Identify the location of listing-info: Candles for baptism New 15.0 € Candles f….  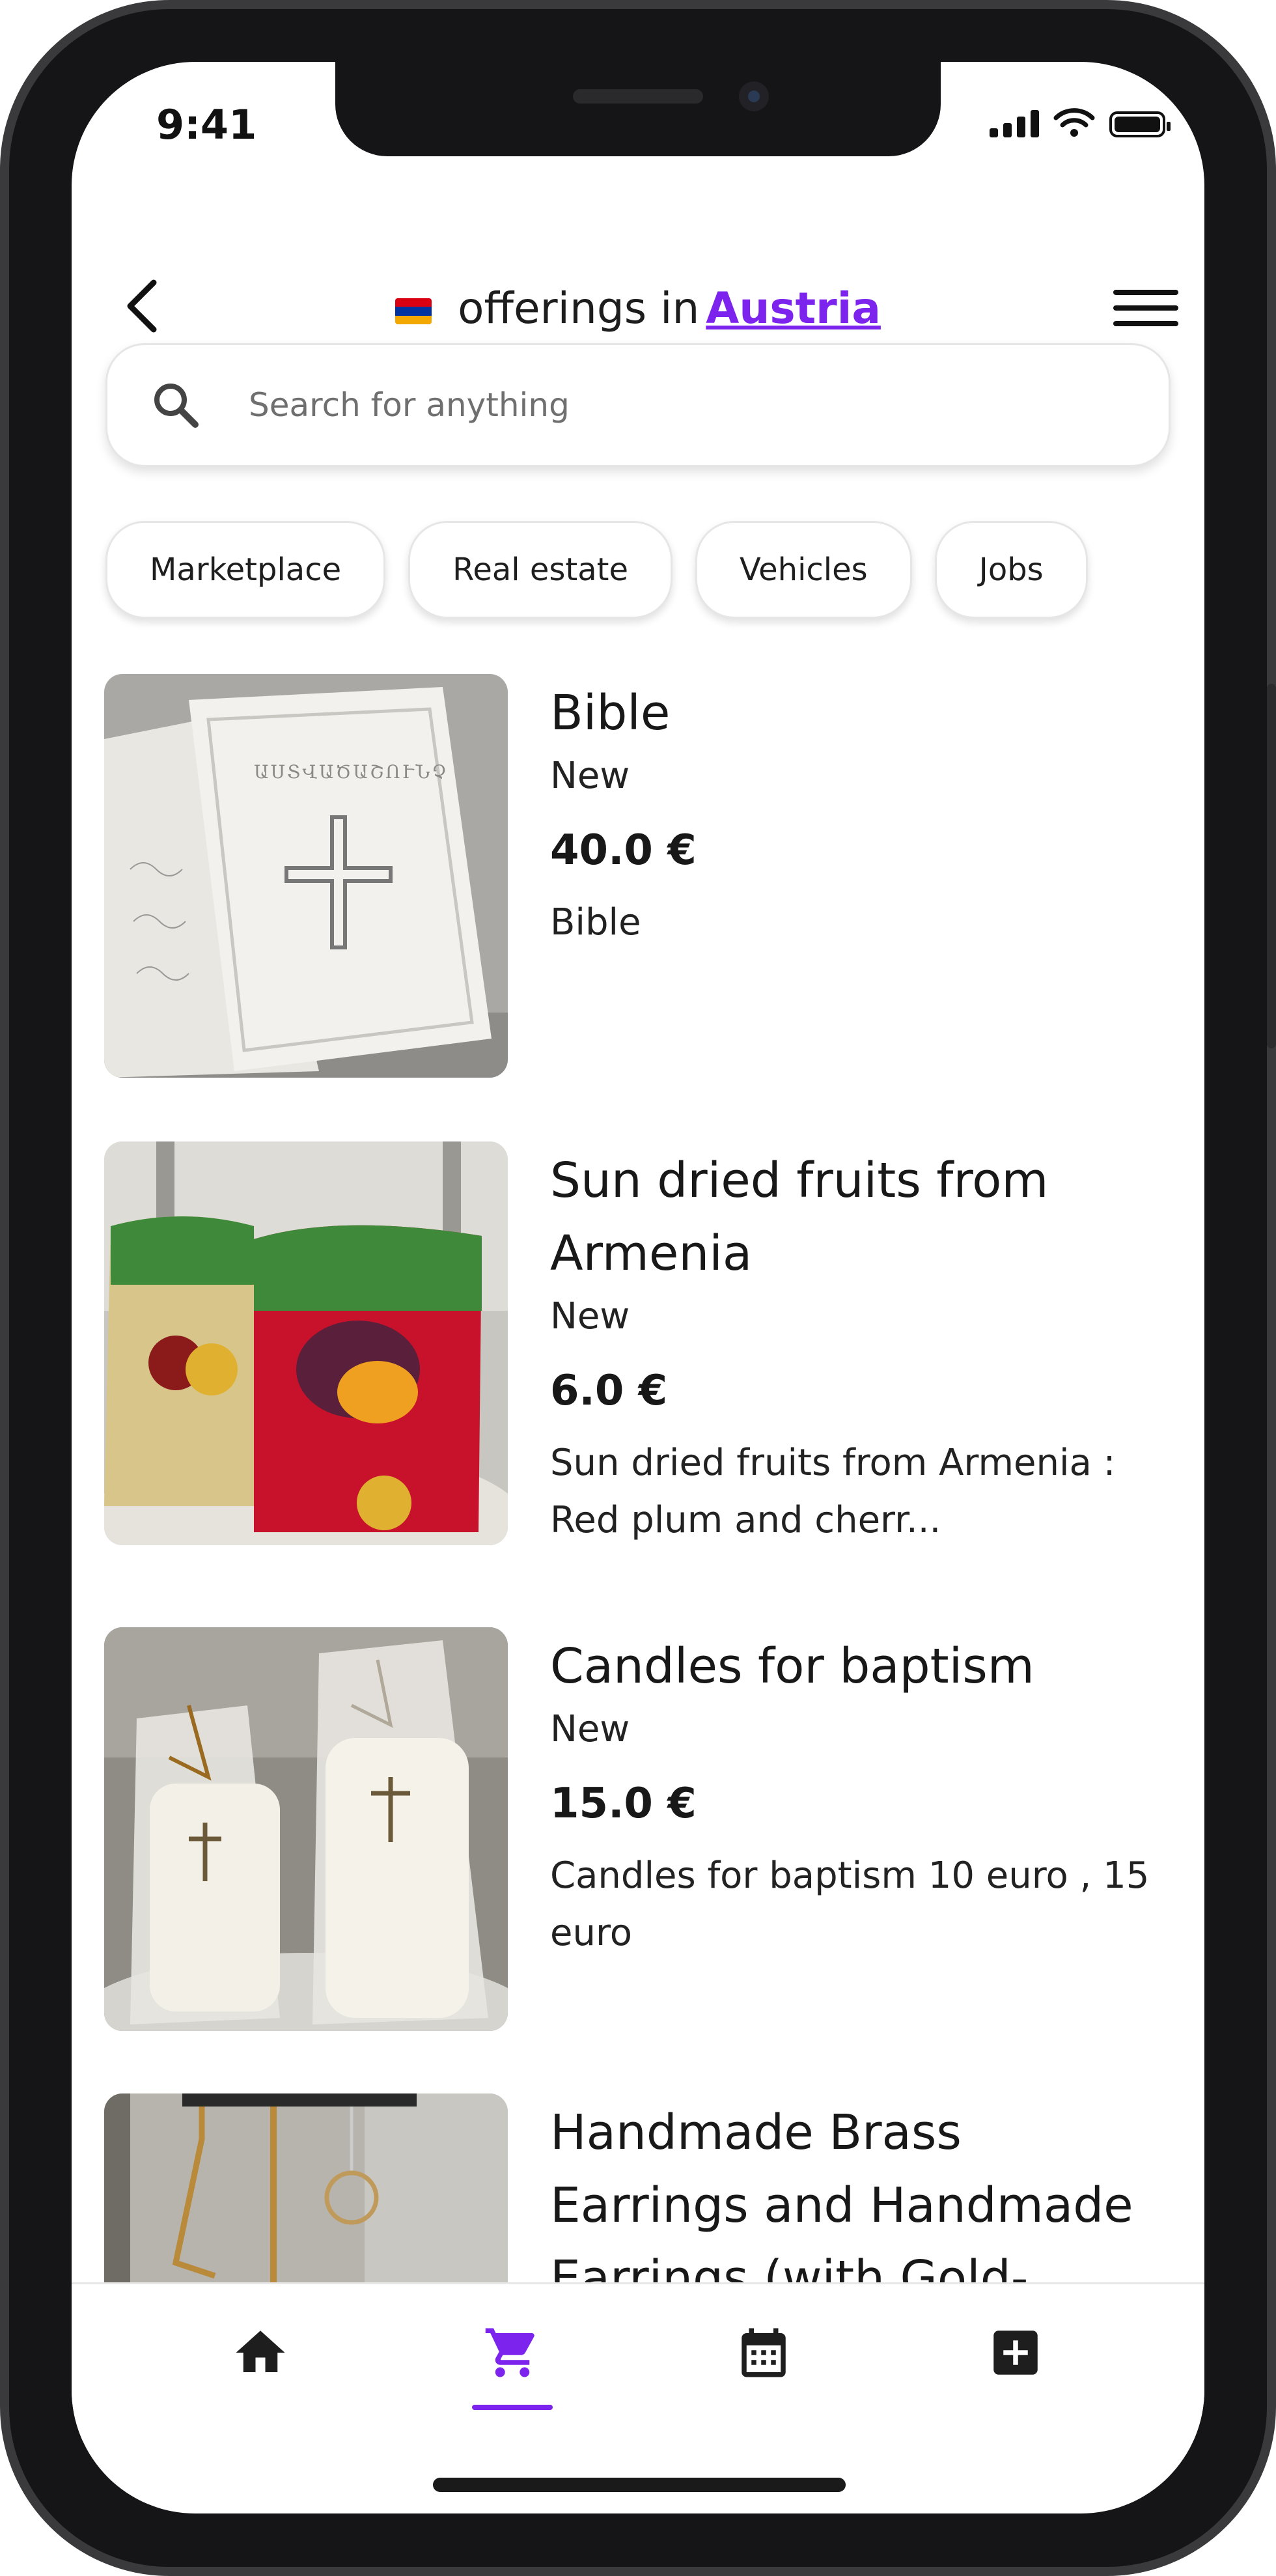
(862, 1795).